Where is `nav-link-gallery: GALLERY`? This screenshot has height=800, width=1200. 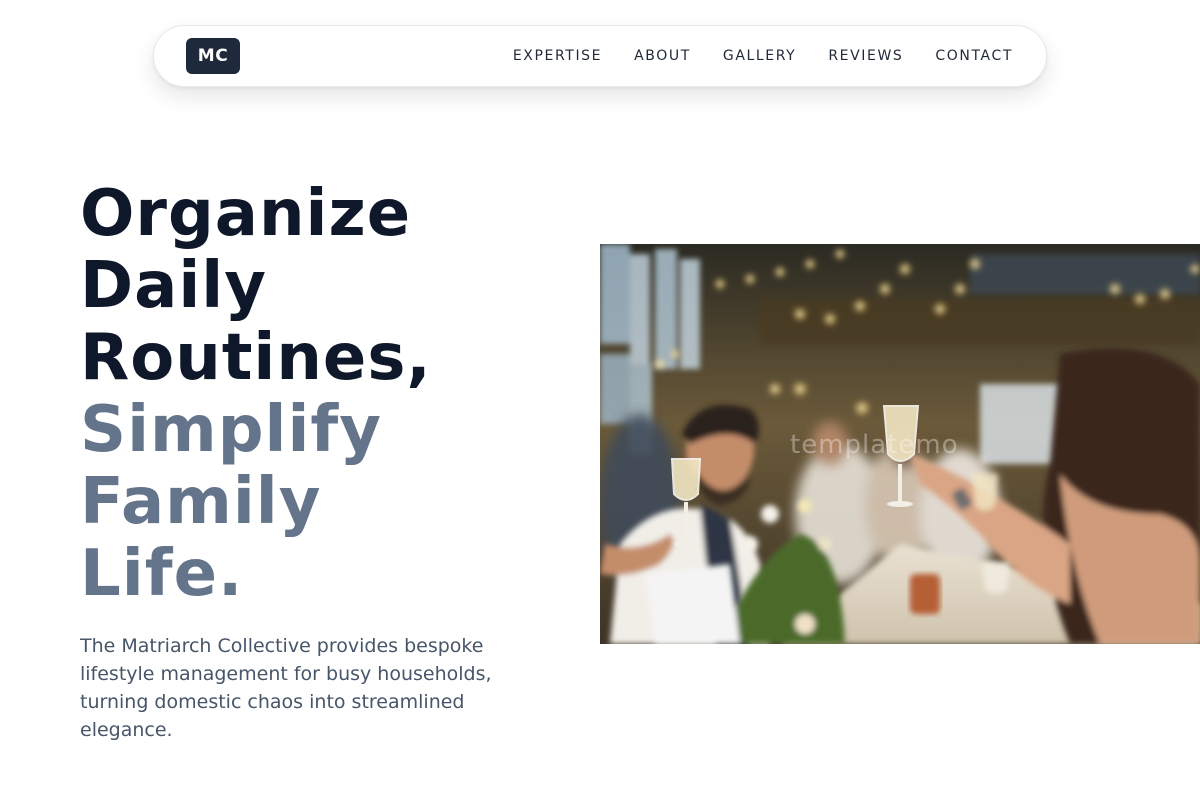 nav-link-gallery: GALLERY is located at coordinates (759, 56).